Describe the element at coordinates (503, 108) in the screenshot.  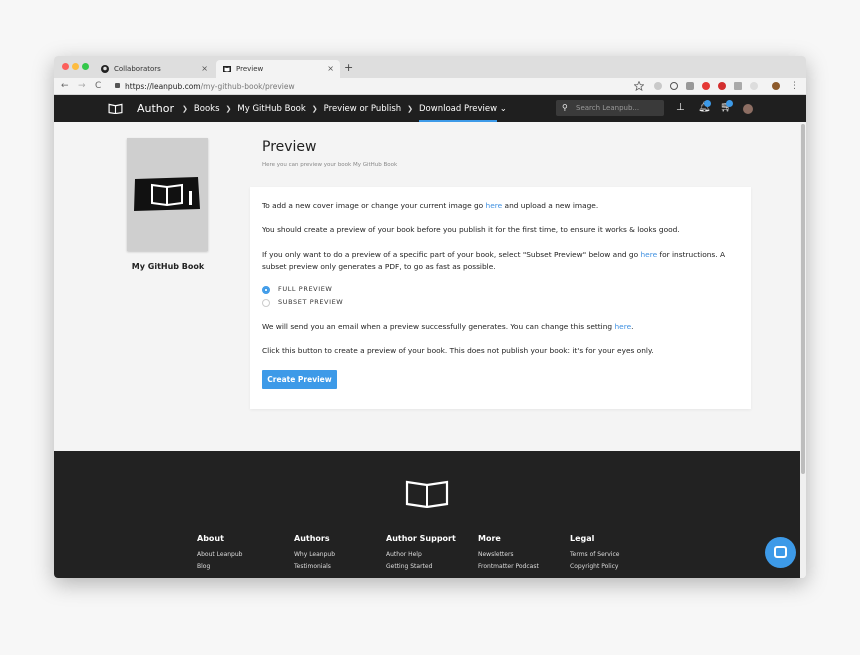
I see `chevron-down-icon: ⌄` at that location.